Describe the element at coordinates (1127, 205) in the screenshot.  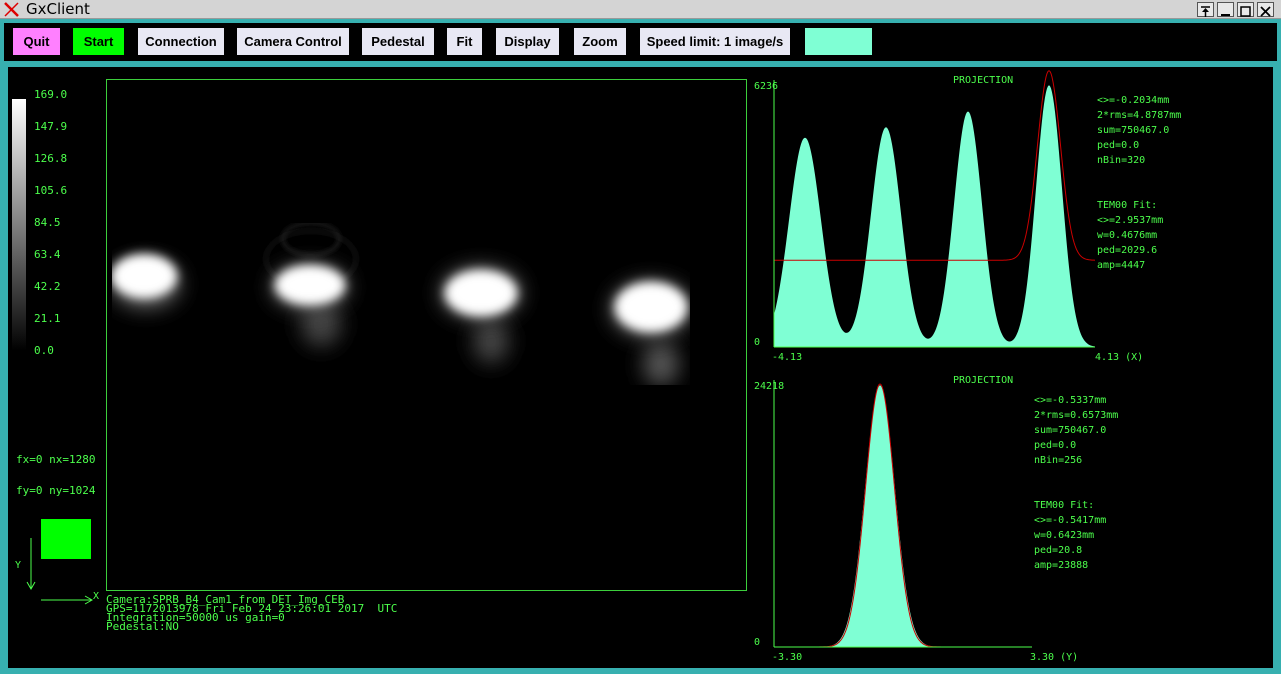
I see `projection-x-fit: TEM00 Fit:` at that location.